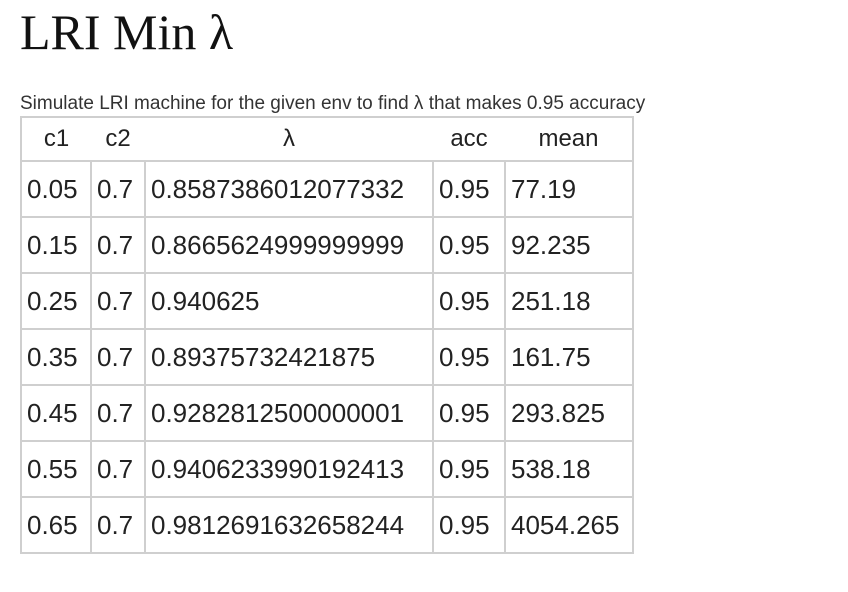 This screenshot has height=592, width=848. Describe the element at coordinates (569, 413) in the screenshot. I see `cell-mean: 293.825` at that location.